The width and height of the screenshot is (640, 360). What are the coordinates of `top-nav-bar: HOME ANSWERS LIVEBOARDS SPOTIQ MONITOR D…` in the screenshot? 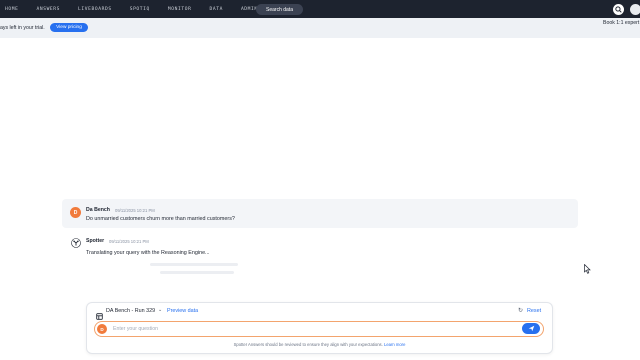 It's located at (320, 9).